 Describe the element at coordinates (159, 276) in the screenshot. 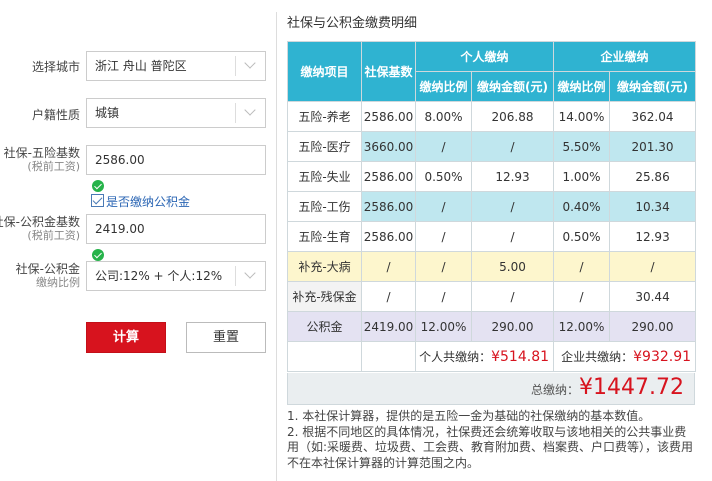

I see `fund-ratio-value: 公司:12% + 个人:12%` at that location.